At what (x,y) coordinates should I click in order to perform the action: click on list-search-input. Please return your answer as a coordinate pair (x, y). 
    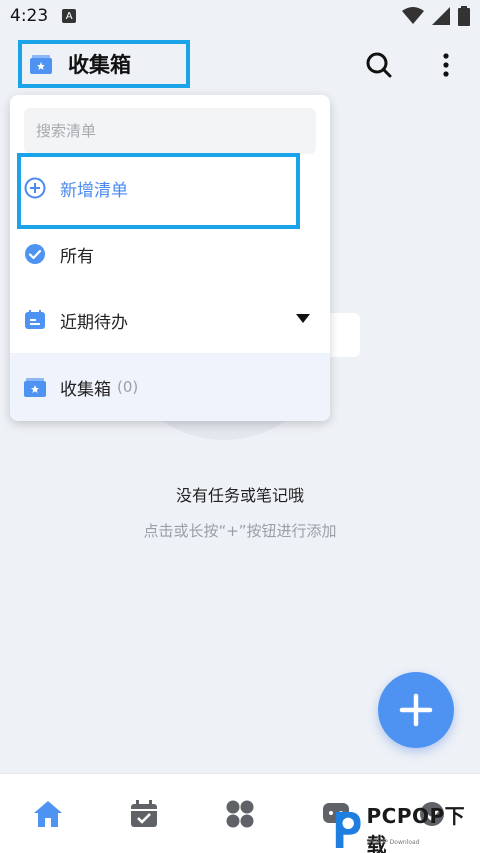
    Looking at the image, I should click on (170, 131).